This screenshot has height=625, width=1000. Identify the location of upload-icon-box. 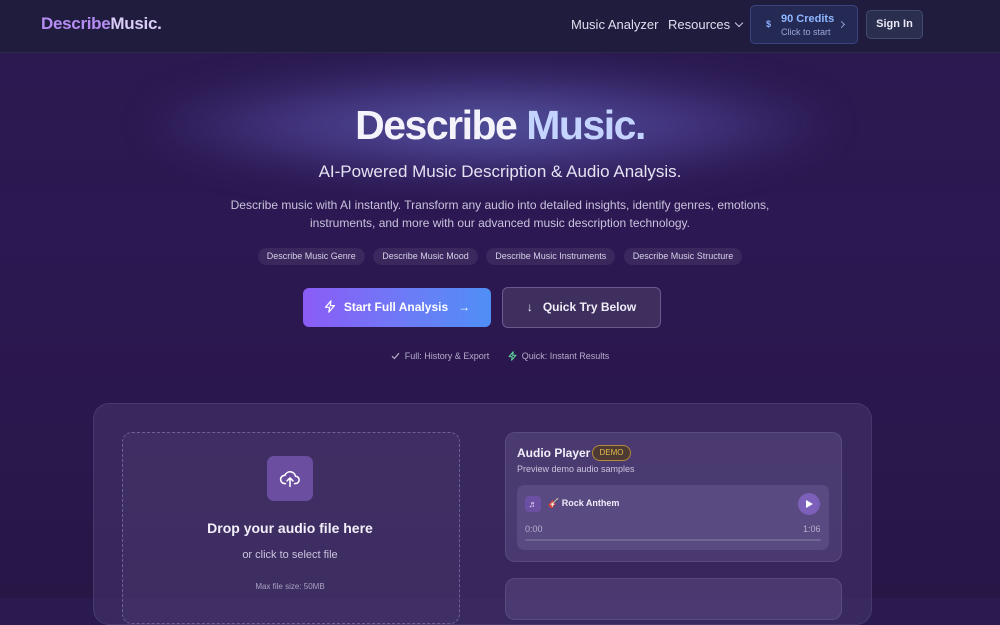
(290, 478).